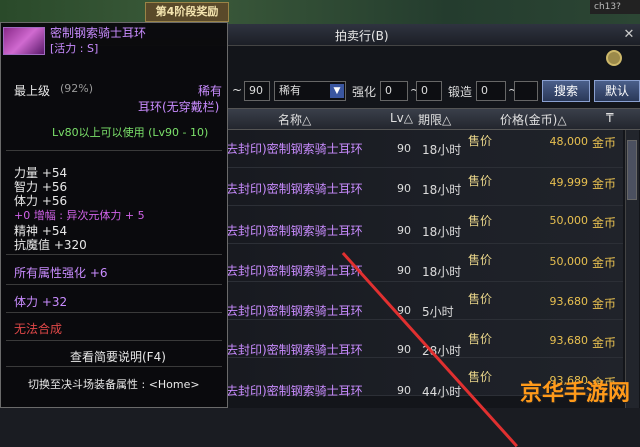 This screenshot has width=640, height=447. What do you see at coordinates (491, 91) in the screenshot?
I see `forge-from-input: 0` at bounding box center [491, 91].